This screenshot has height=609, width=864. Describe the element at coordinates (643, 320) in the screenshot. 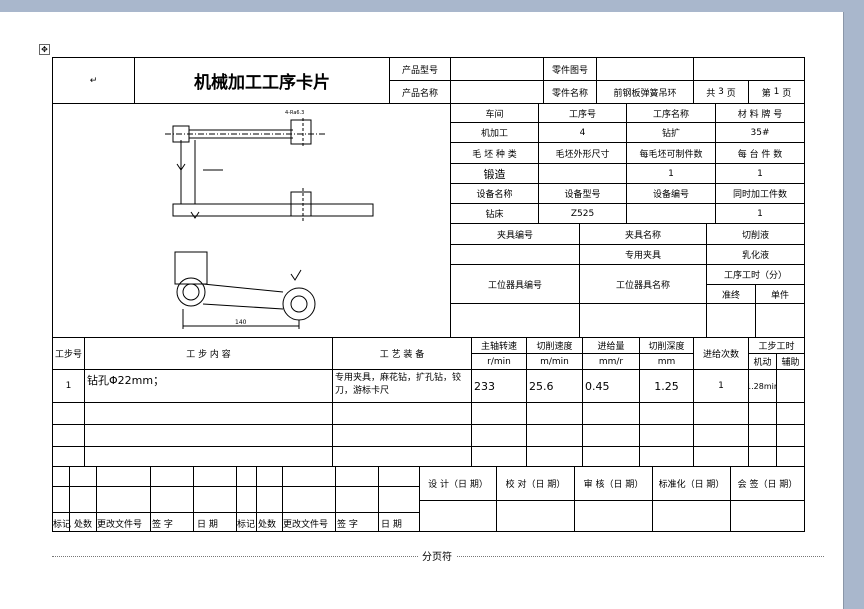

I see `station-name-value-cell` at that location.